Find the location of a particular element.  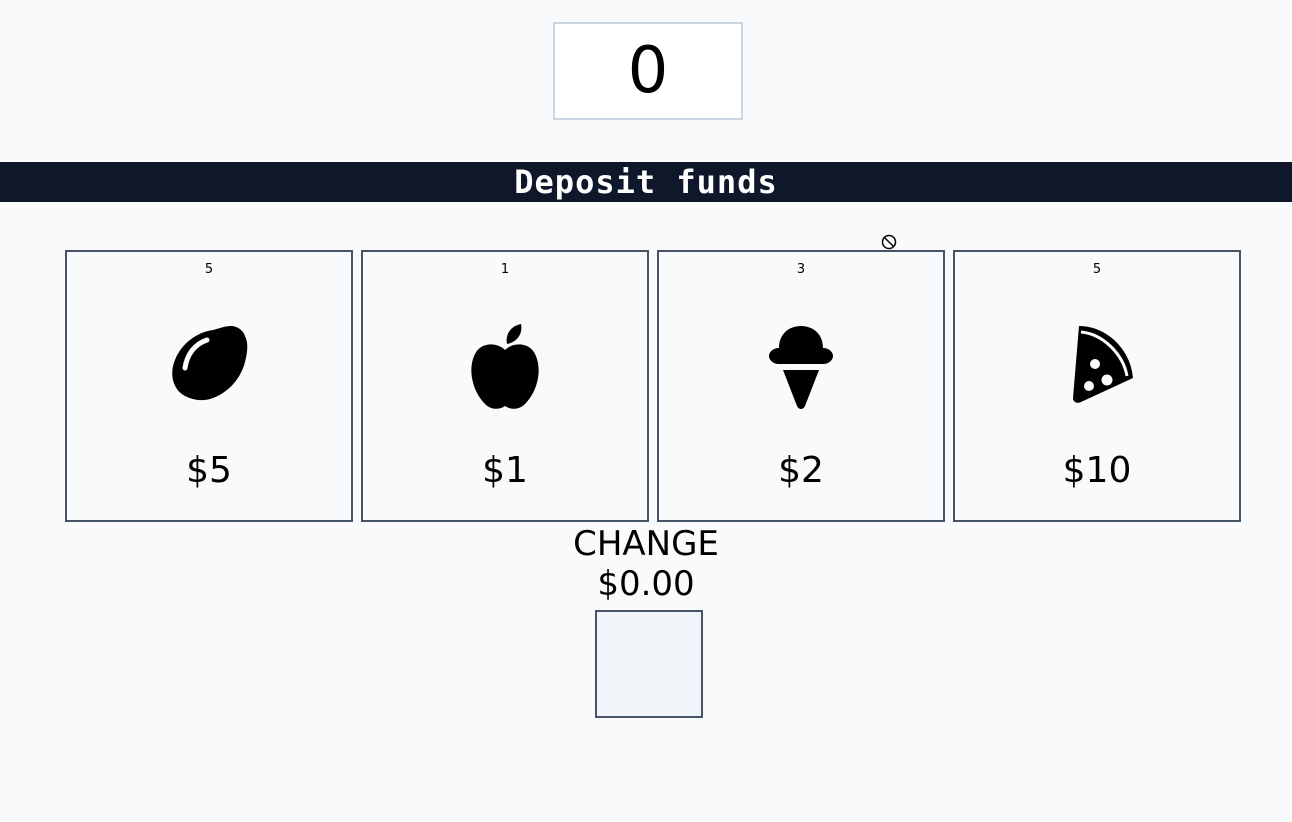

product-price: $5 is located at coordinates (209, 470).